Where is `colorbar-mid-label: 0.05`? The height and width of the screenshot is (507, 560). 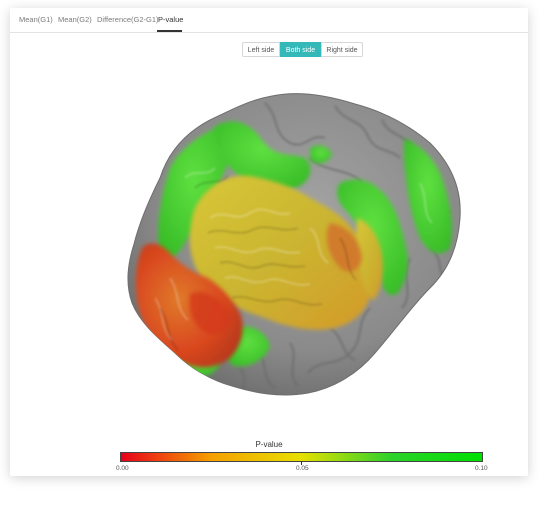
colorbar-mid-label: 0.05 is located at coordinates (302, 468).